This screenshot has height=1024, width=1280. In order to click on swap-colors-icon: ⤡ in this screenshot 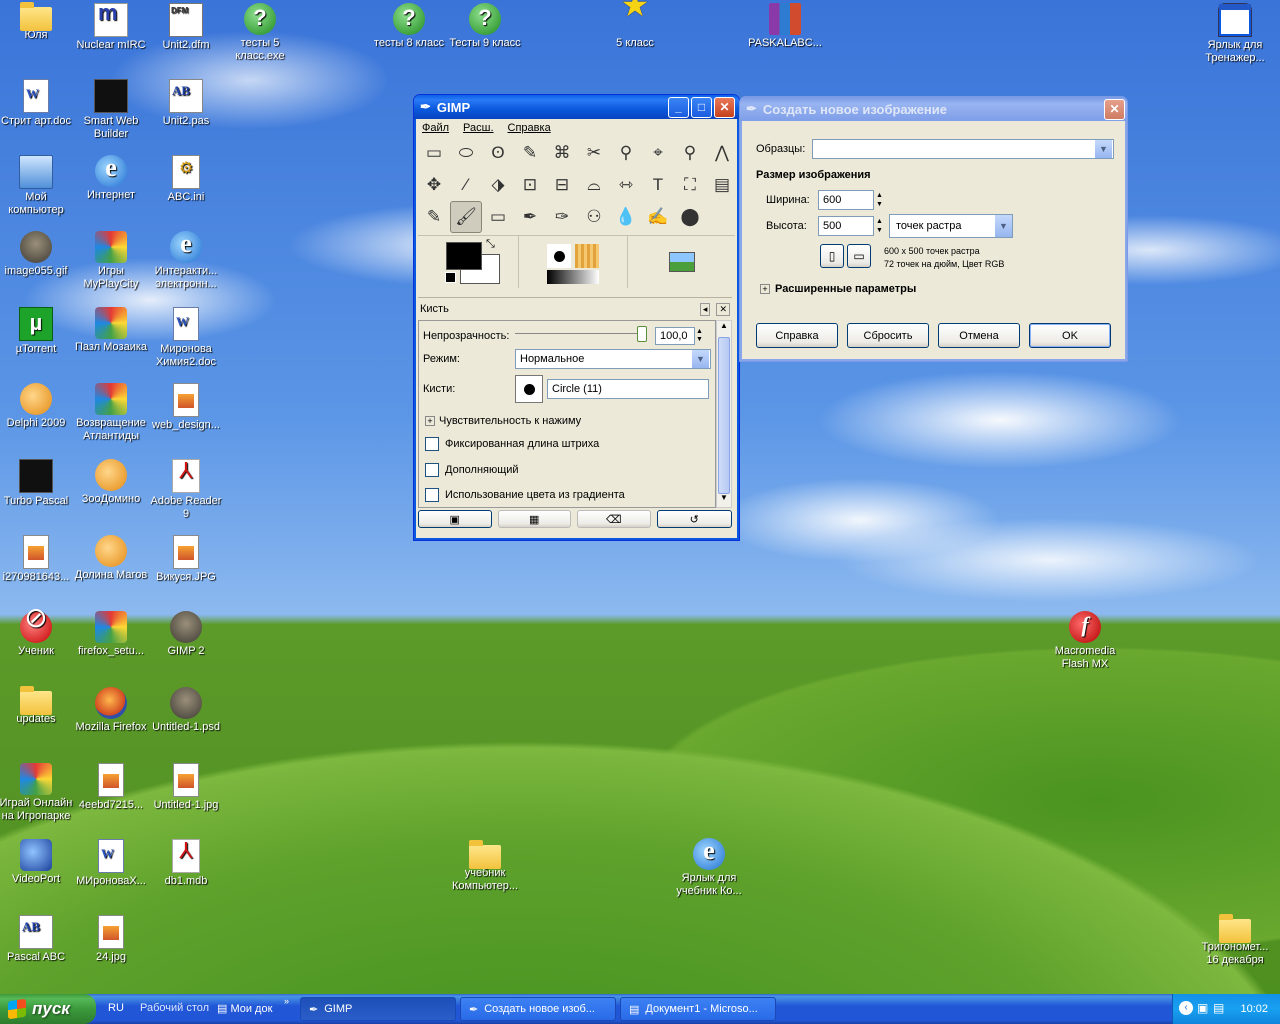, I will do `click(490, 244)`.